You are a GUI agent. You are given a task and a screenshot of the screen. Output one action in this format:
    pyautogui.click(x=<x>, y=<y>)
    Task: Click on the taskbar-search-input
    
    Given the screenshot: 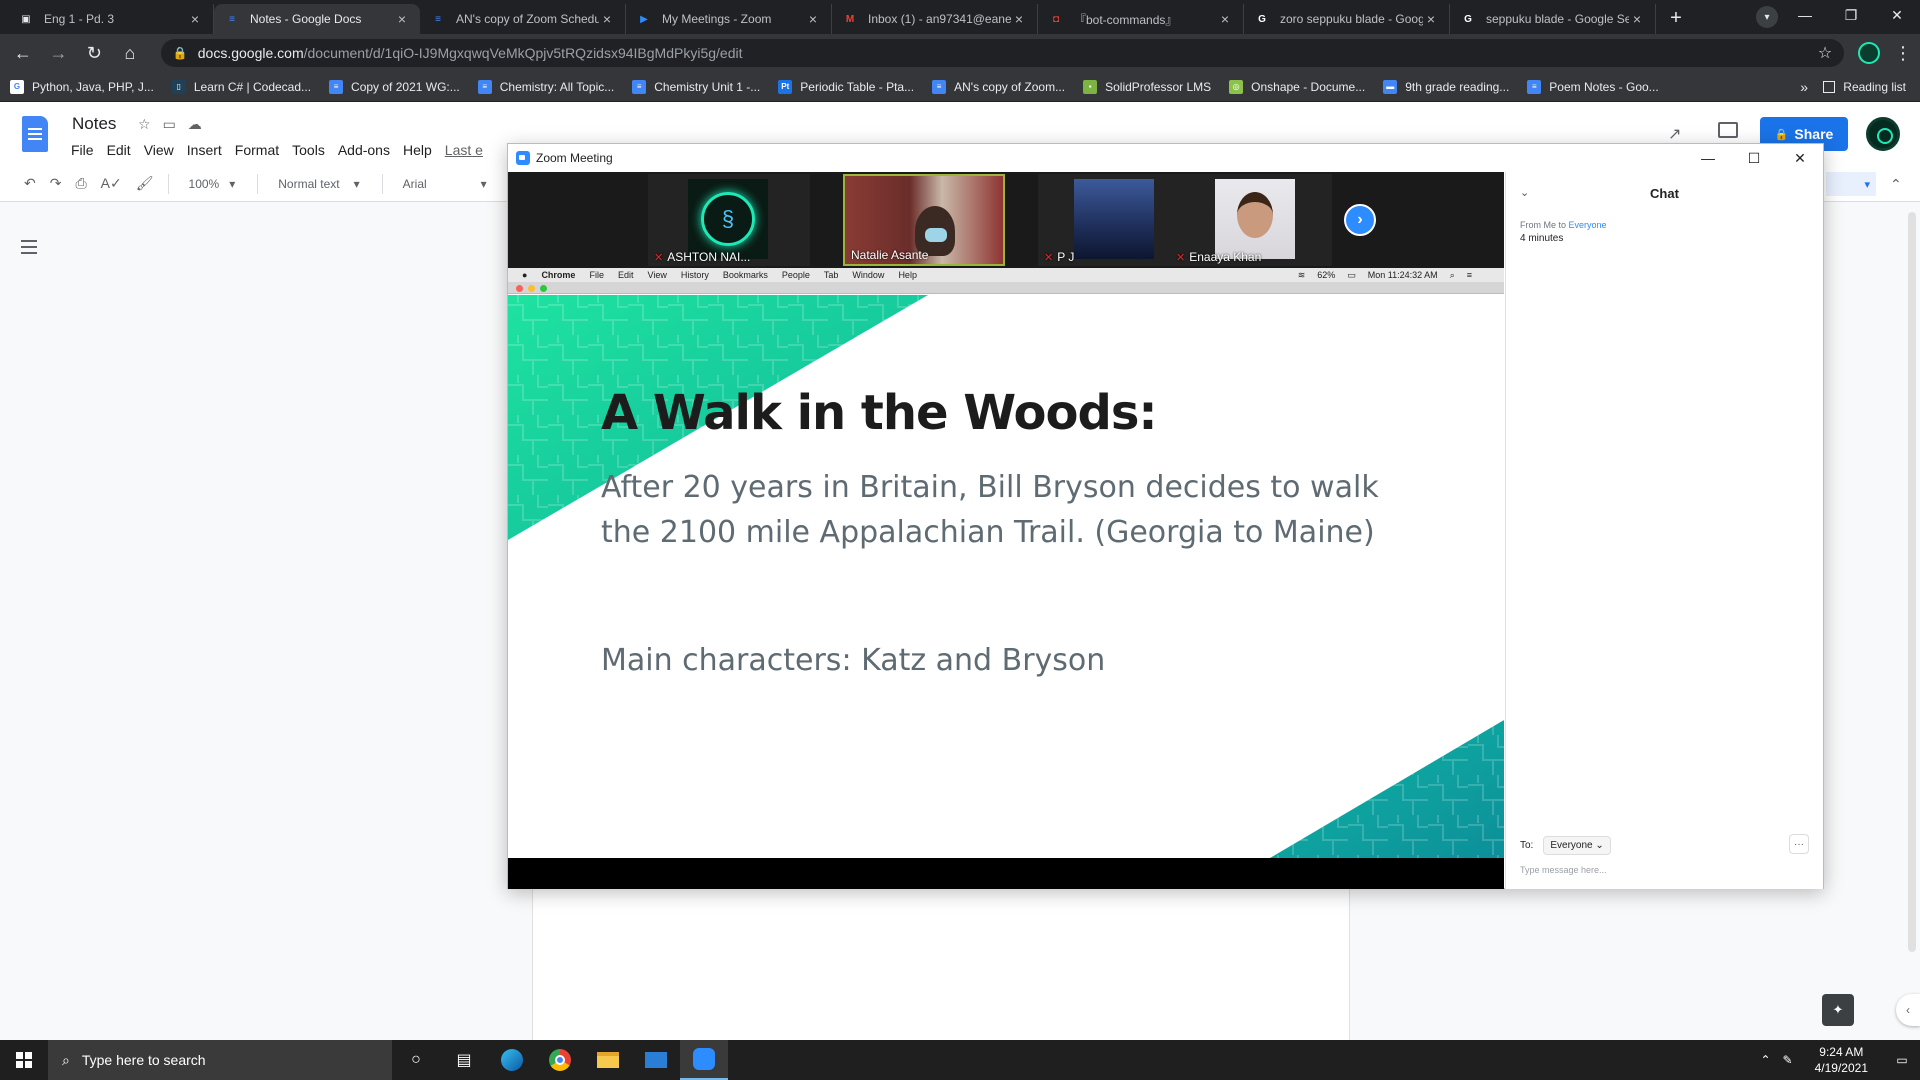 What is the action you would take?
    pyautogui.click(x=221, y=1060)
    